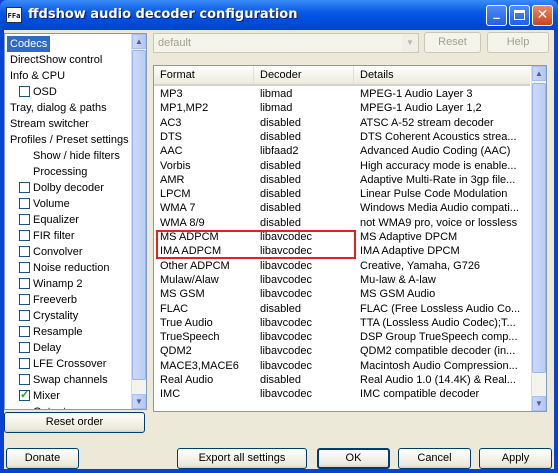 The width and height of the screenshot is (558, 473). What do you see at coordinates (56, 220) in the screenshot?
I see `tree-item-label: Equalizer` at bounding box center [56, 220].